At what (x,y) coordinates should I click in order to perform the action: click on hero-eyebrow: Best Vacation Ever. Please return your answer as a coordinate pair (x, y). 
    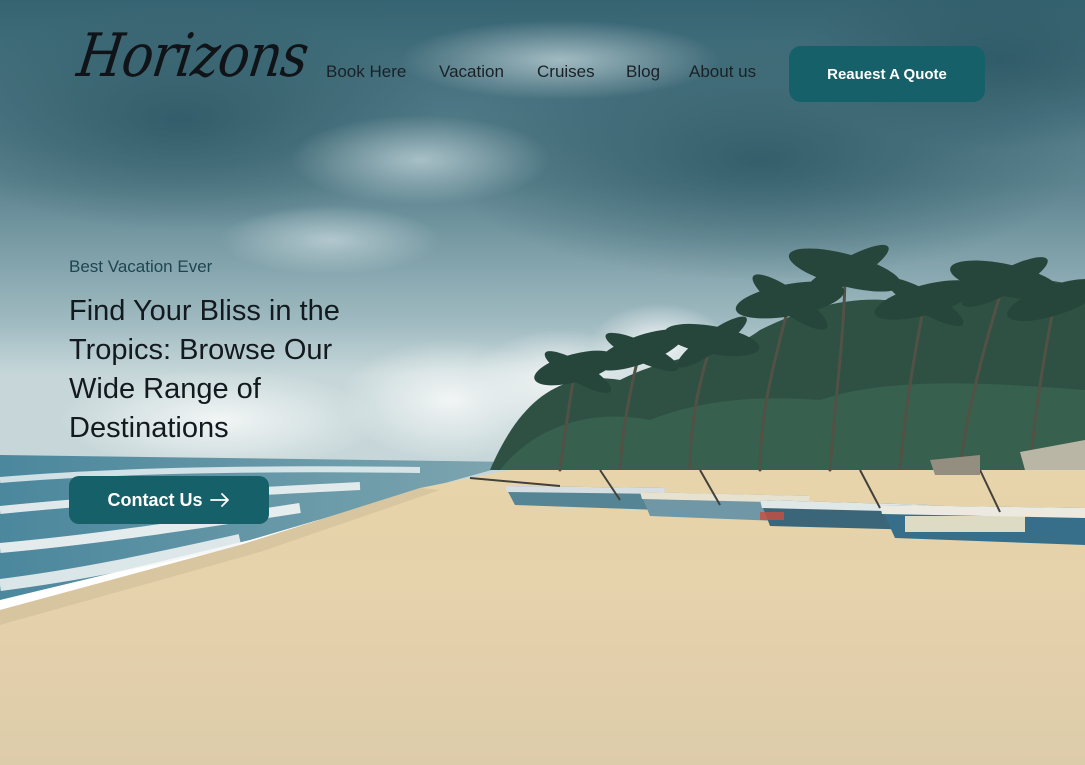
    Looking at the image, I should click on (141, 266).